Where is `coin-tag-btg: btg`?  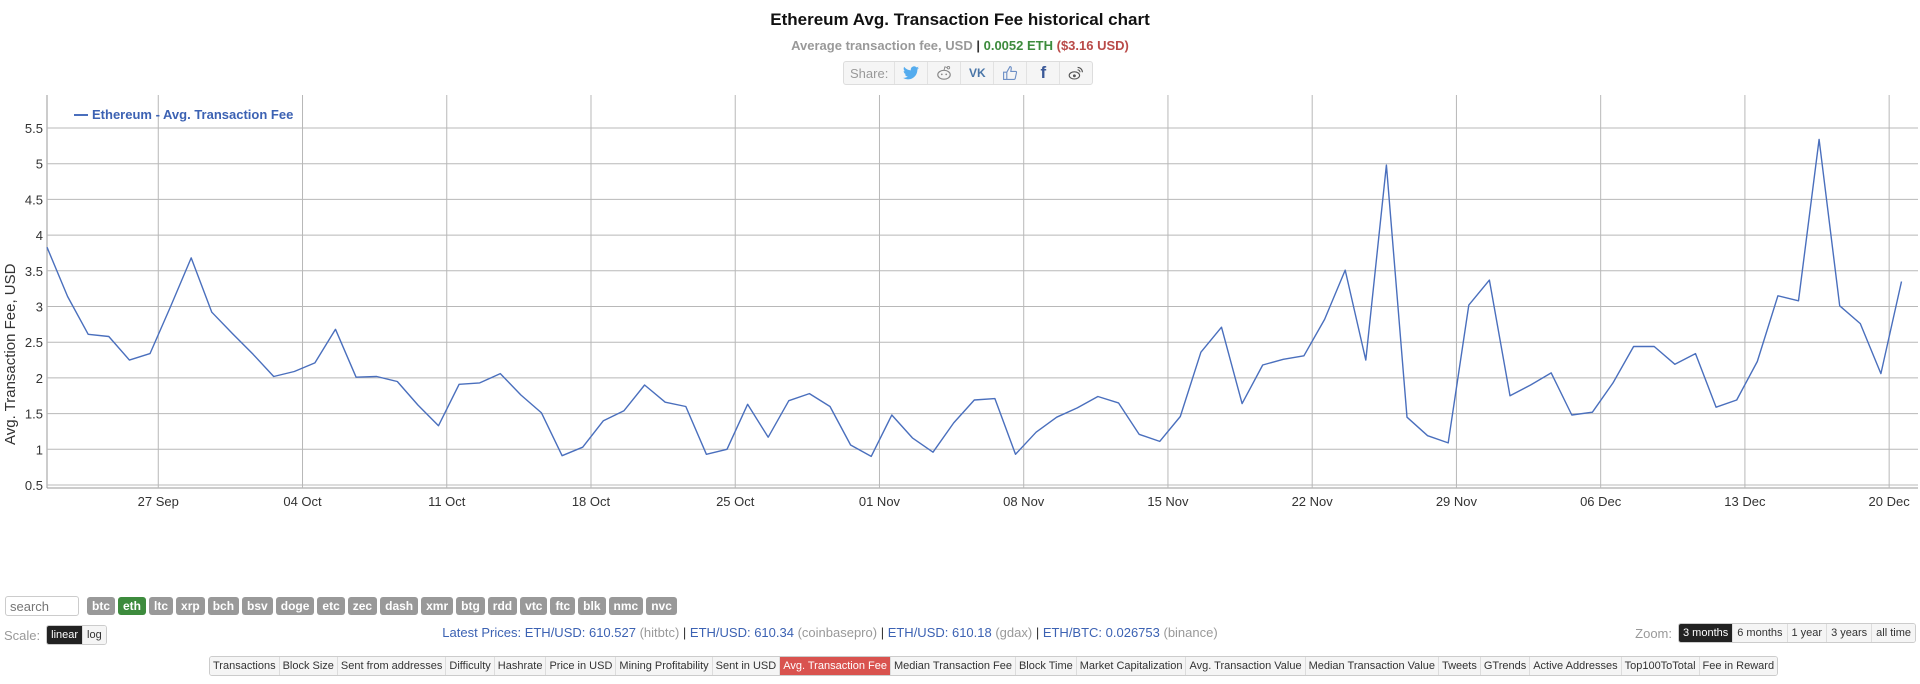 coin-tag-btg: btg is located at coordinates (470, 606).